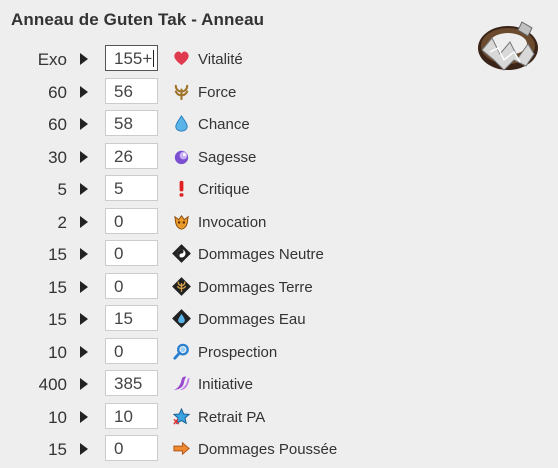  I want to click on stat-label: Prospection, so click(238, 352).